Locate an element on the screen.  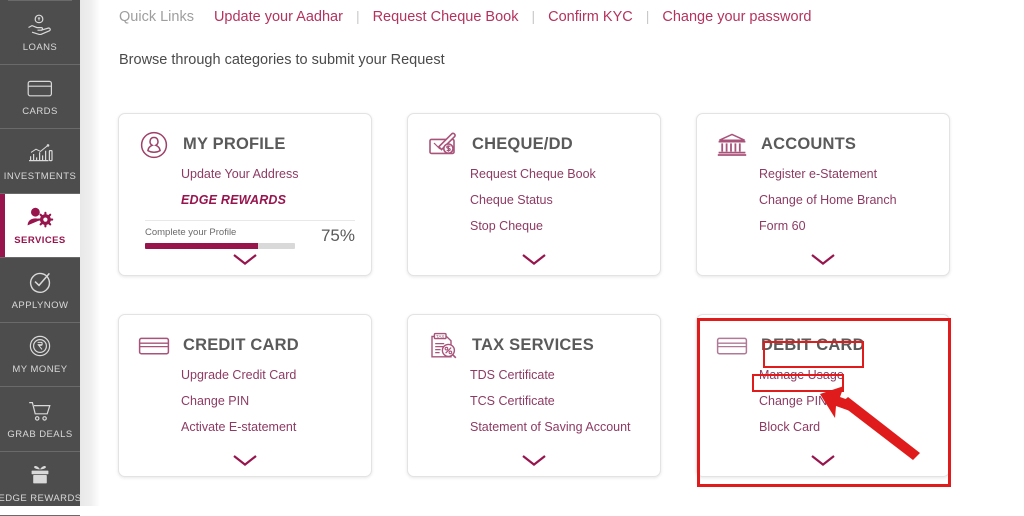
card-link-manage-usage: Manage Usage is located at coordinates (854, 375).